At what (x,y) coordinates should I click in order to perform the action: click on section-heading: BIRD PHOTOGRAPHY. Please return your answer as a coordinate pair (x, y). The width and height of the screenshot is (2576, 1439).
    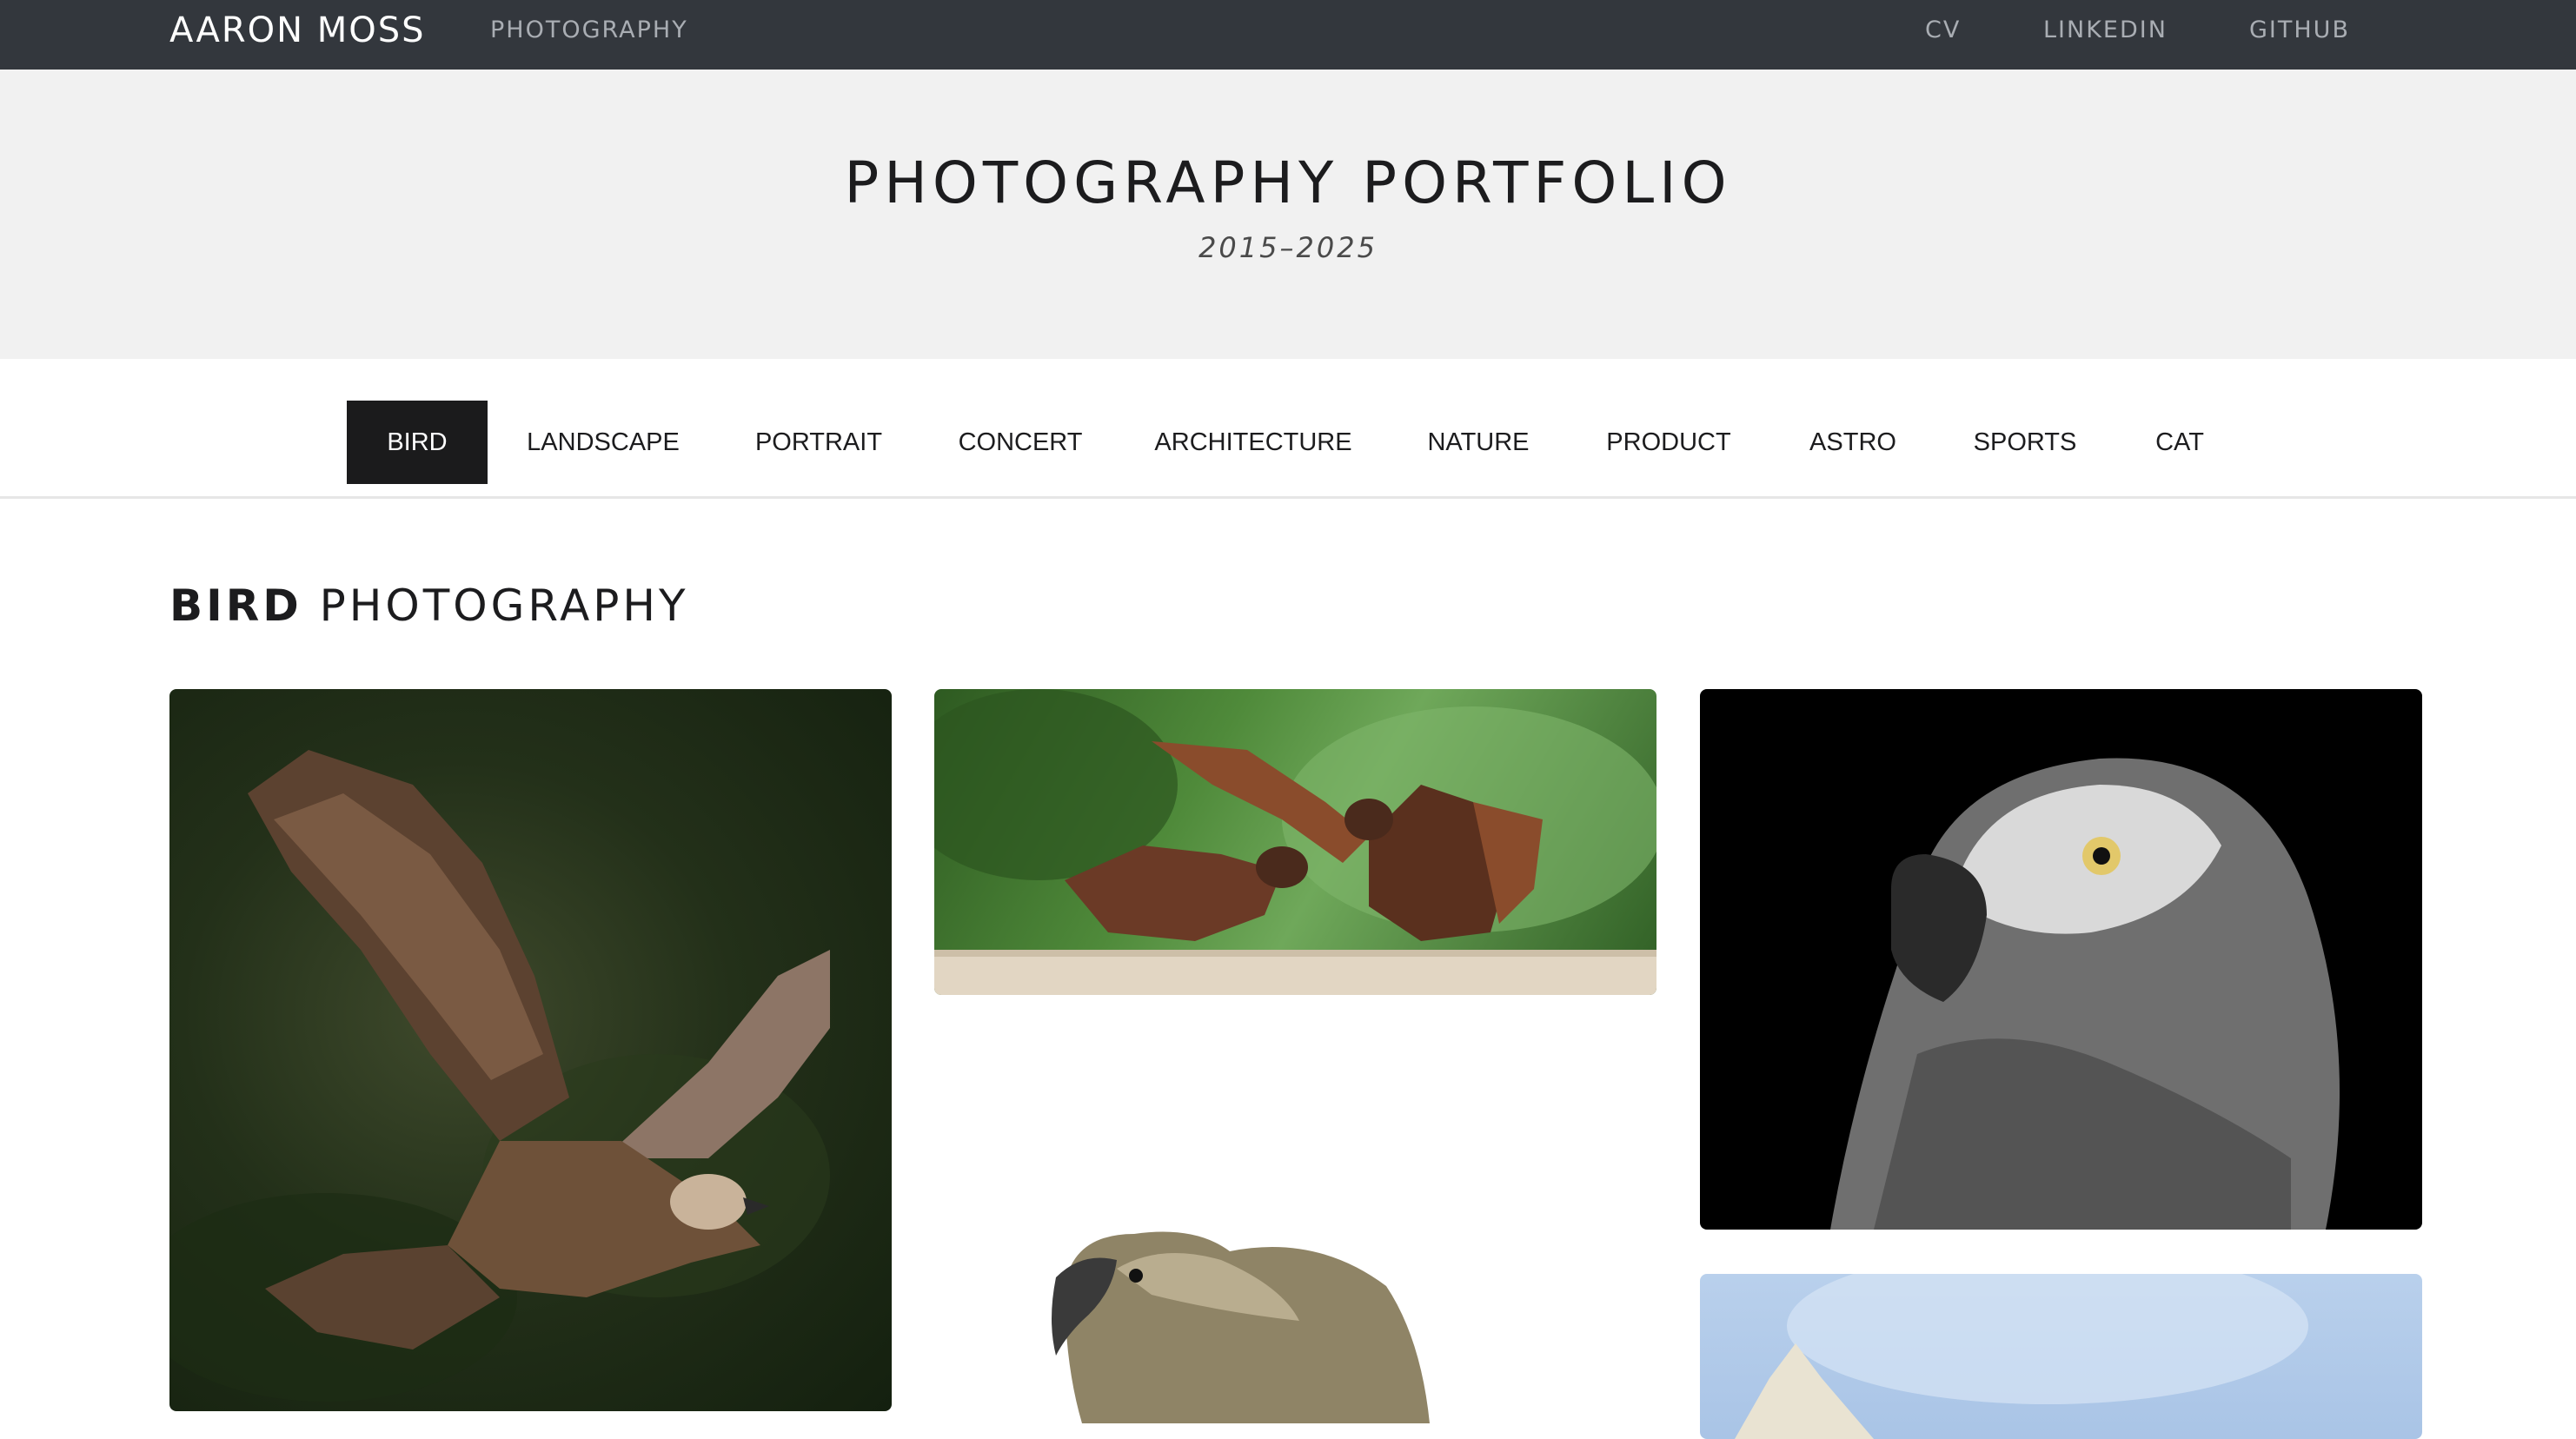
    Looking at the image, I should click on (429, 605).